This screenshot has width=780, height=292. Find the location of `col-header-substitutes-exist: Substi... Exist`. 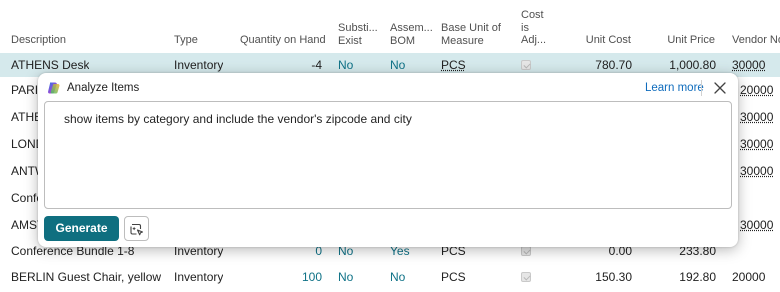

col-header-substitutes-exist: Substi... Exist is located at coordinates (358, 34).